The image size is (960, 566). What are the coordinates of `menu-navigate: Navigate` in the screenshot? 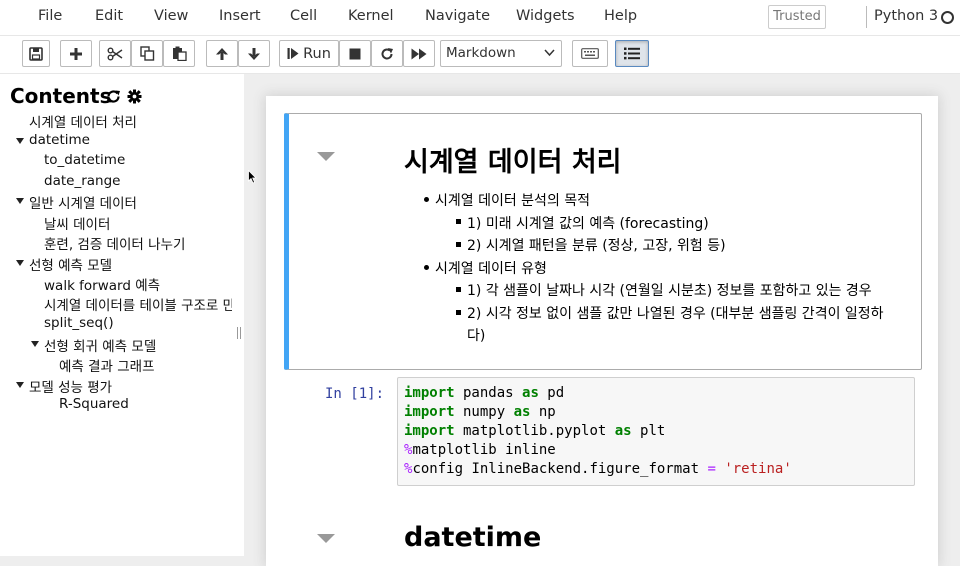 It's located at (457, 16).